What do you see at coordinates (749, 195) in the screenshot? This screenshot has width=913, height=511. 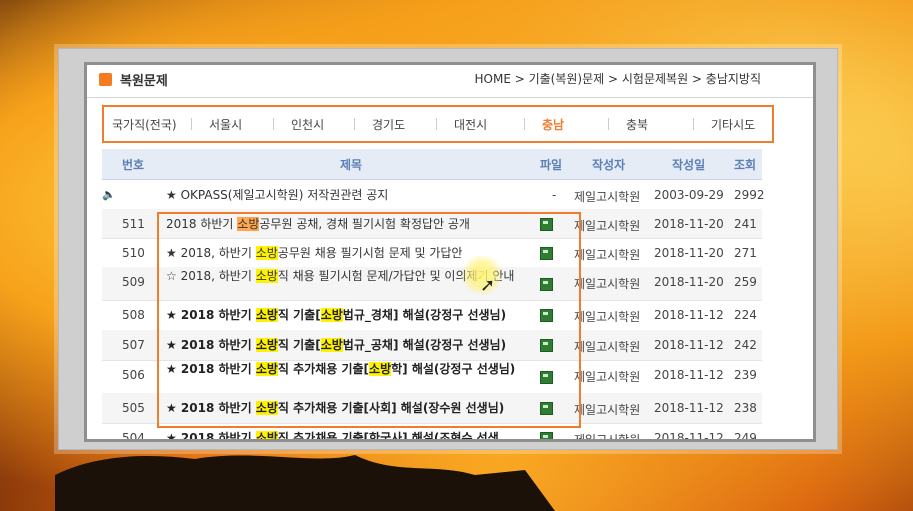 I see `notice-views: 2992` at bounding box center [749, 195].